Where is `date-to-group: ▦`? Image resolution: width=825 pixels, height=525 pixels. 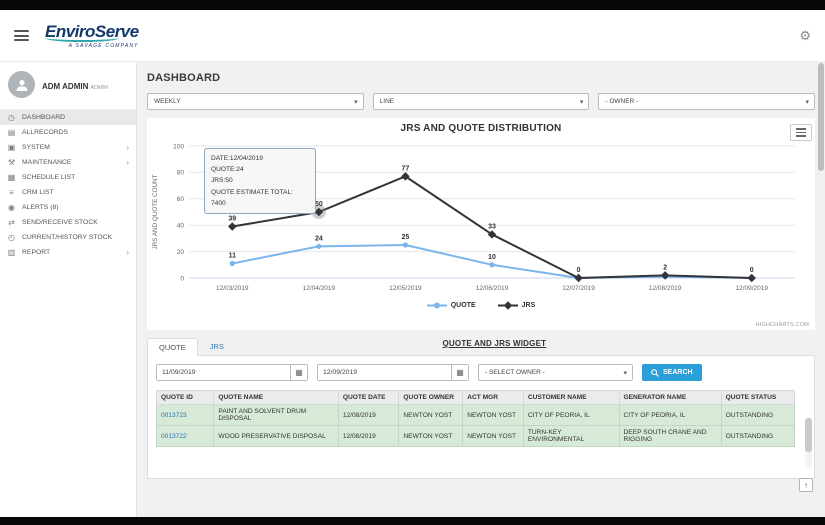
date-to-group: ▦ is located at coordinates (393, 372).